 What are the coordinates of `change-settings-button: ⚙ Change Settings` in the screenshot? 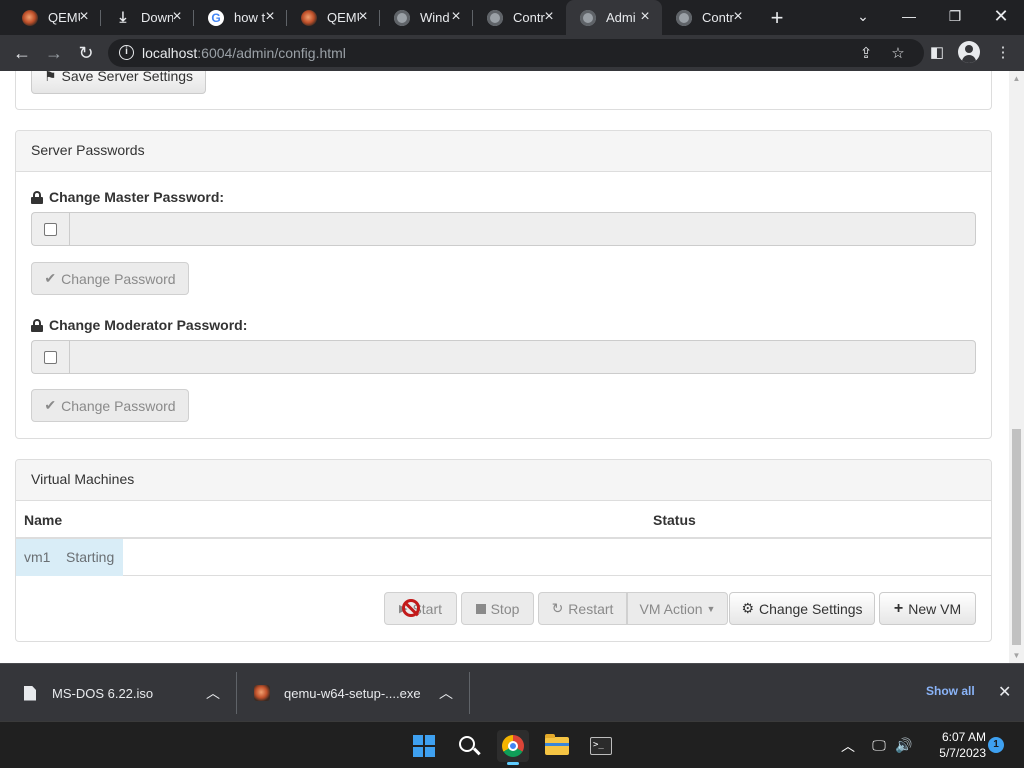 It's located at (802, 608).